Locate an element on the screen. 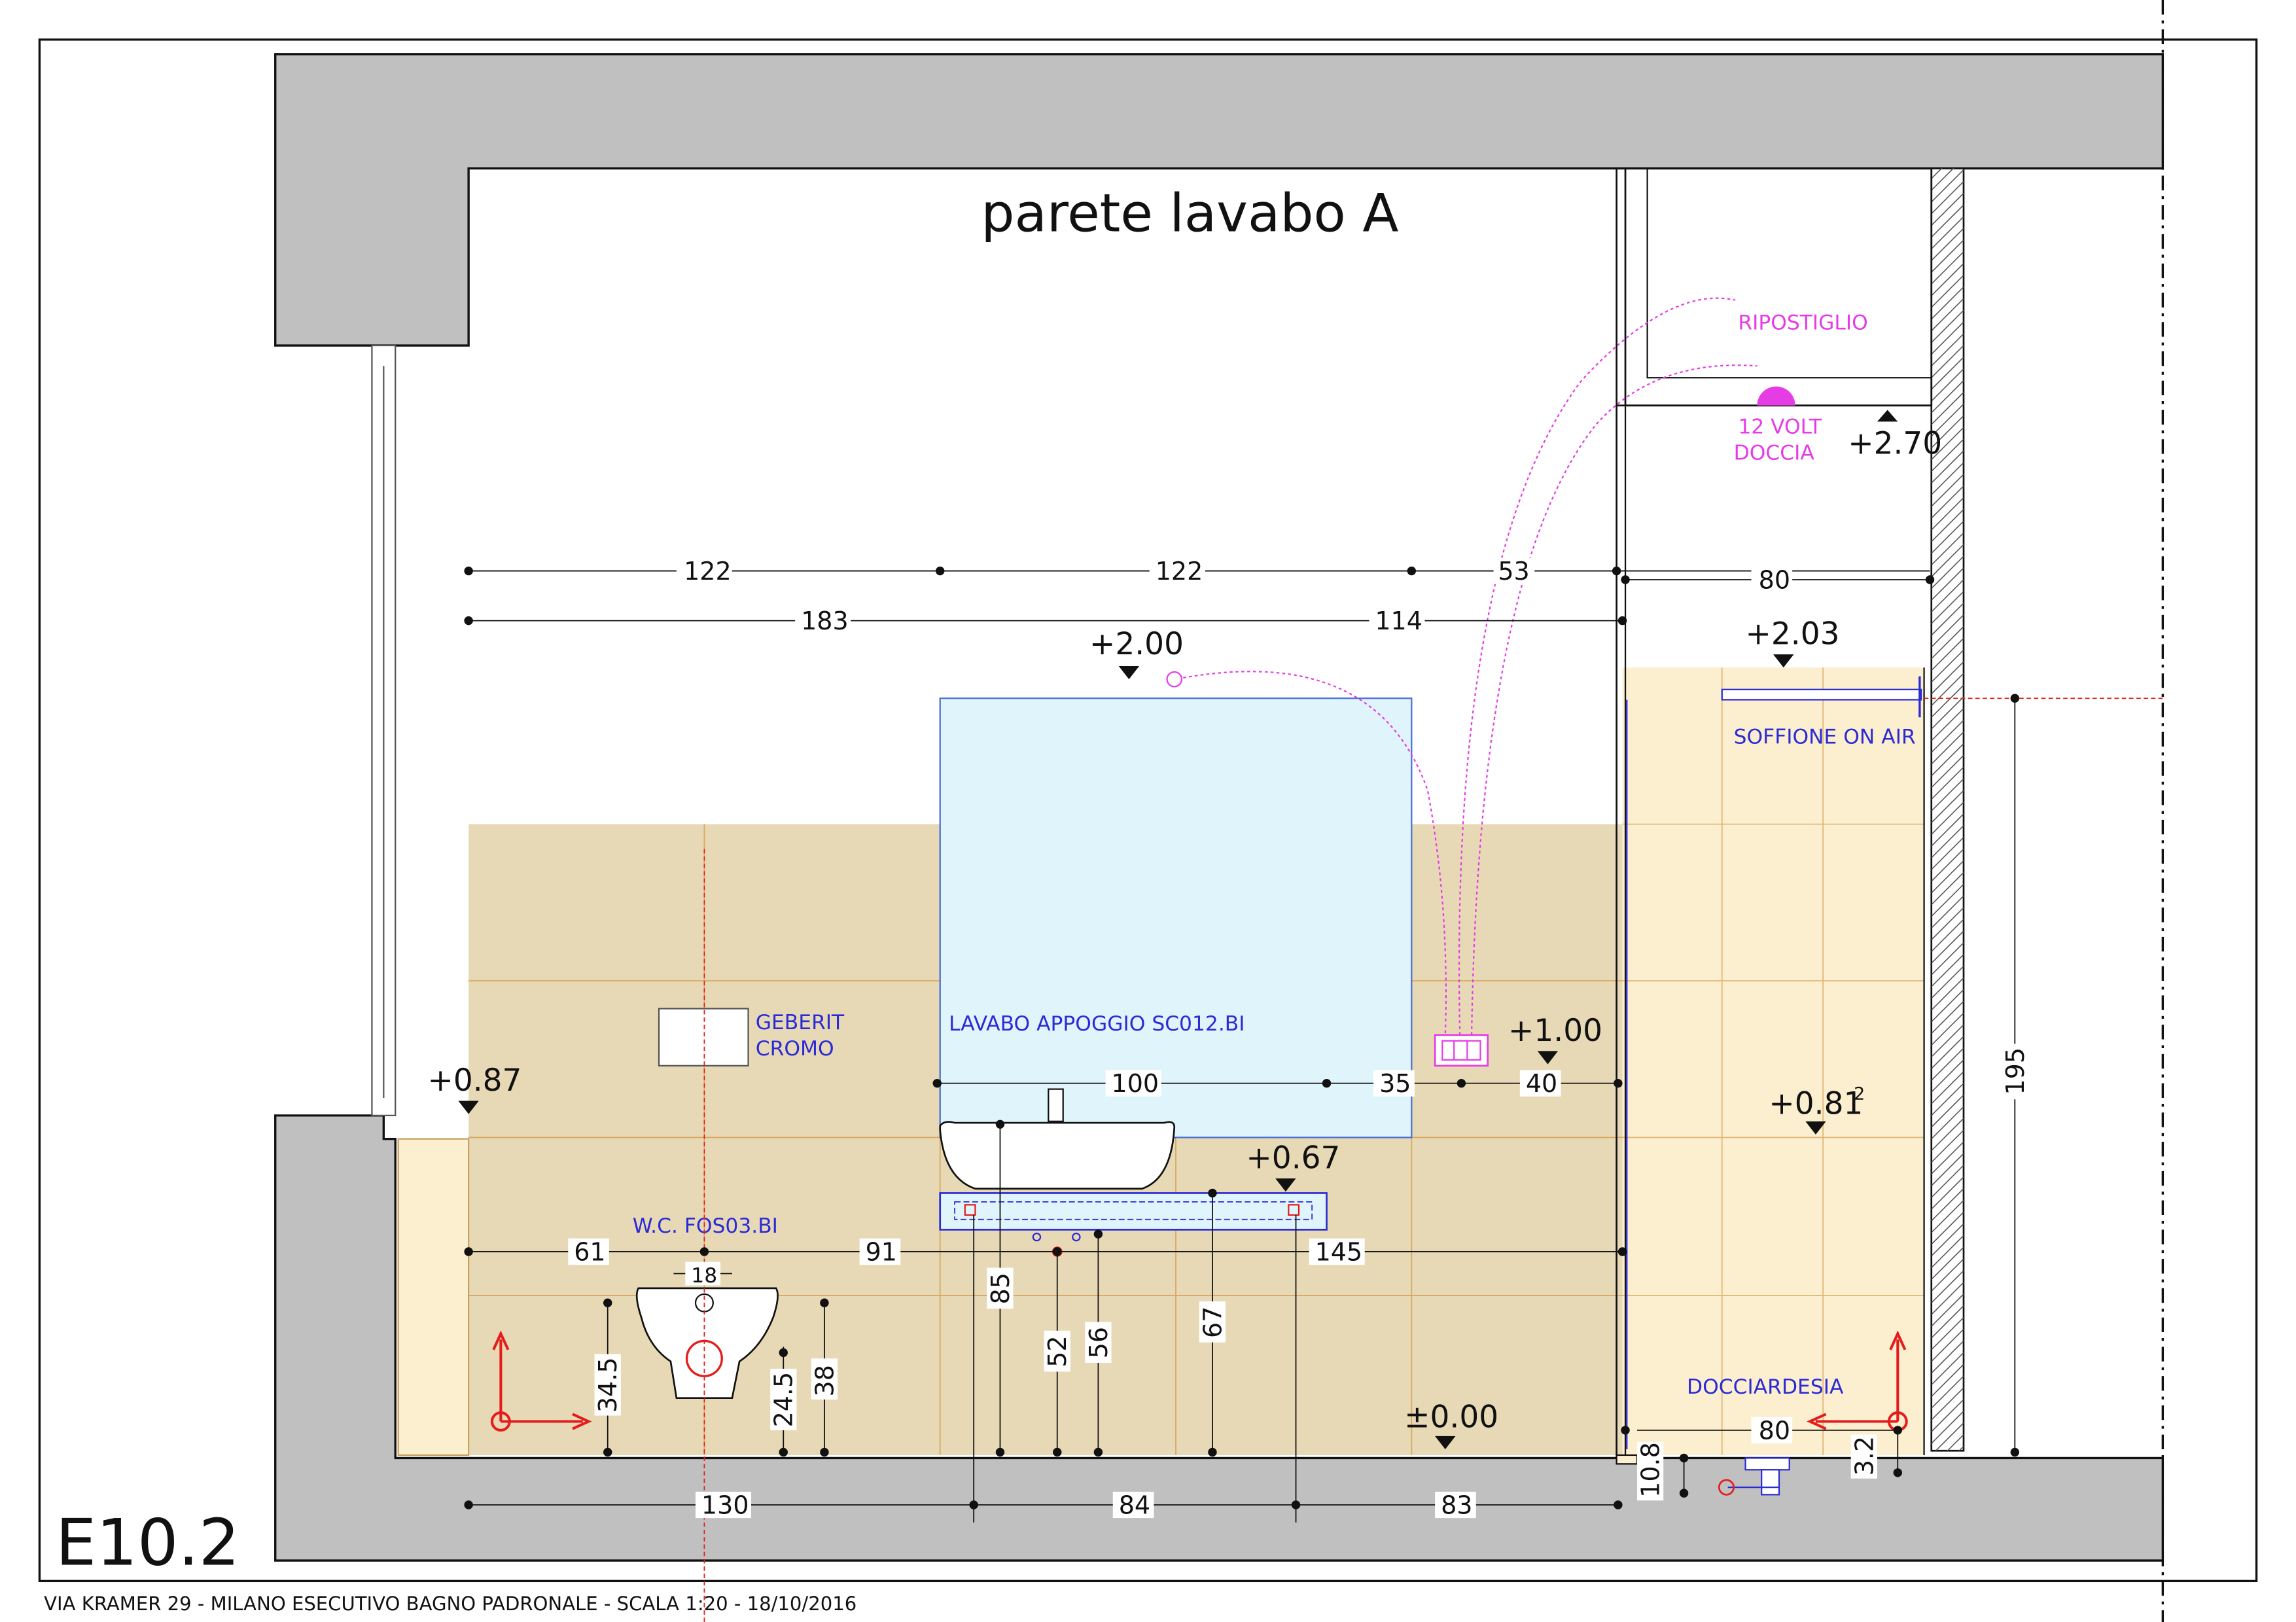 This screenshot has height=1622, width=2296. ripostiglio-inner is located at coordinates (1789, 273).